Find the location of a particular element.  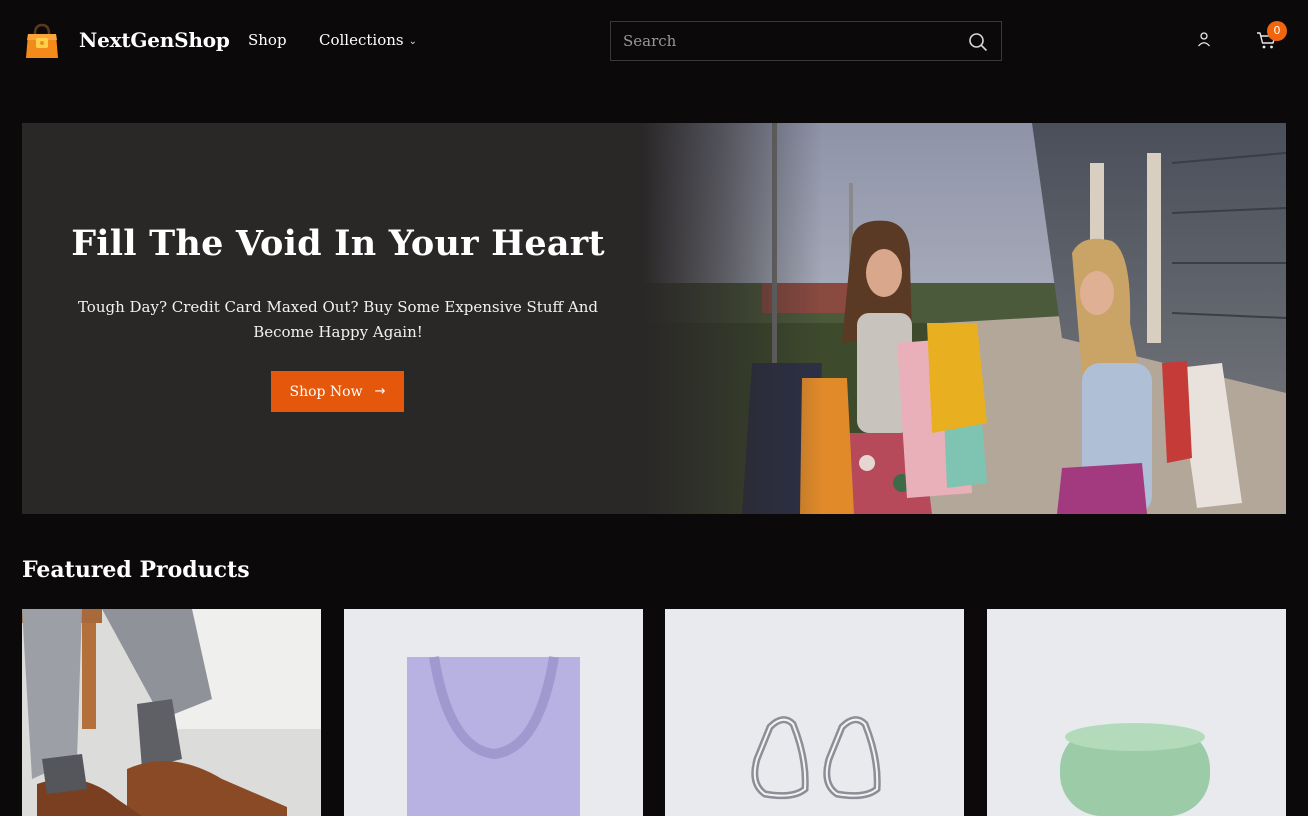

product-image-shoes is located at coordinates (171, 712).